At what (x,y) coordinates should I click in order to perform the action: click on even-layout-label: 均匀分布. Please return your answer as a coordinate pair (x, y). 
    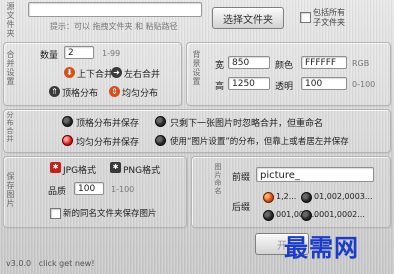
    Looking at the image, I should click on (140, 92).